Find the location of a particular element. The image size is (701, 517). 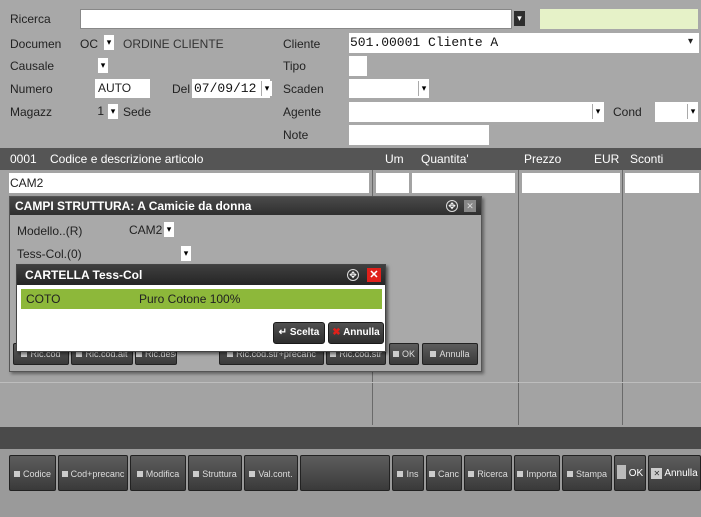

list-item: COTO Puro Cotone 100% is located at coordinates (201, 299).